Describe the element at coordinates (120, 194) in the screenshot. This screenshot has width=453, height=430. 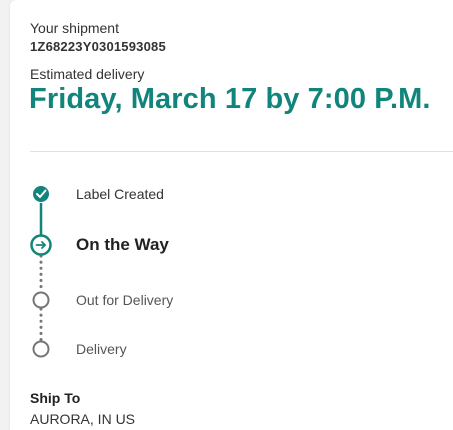
I see `step-label-label-created: Label Created` at that location.